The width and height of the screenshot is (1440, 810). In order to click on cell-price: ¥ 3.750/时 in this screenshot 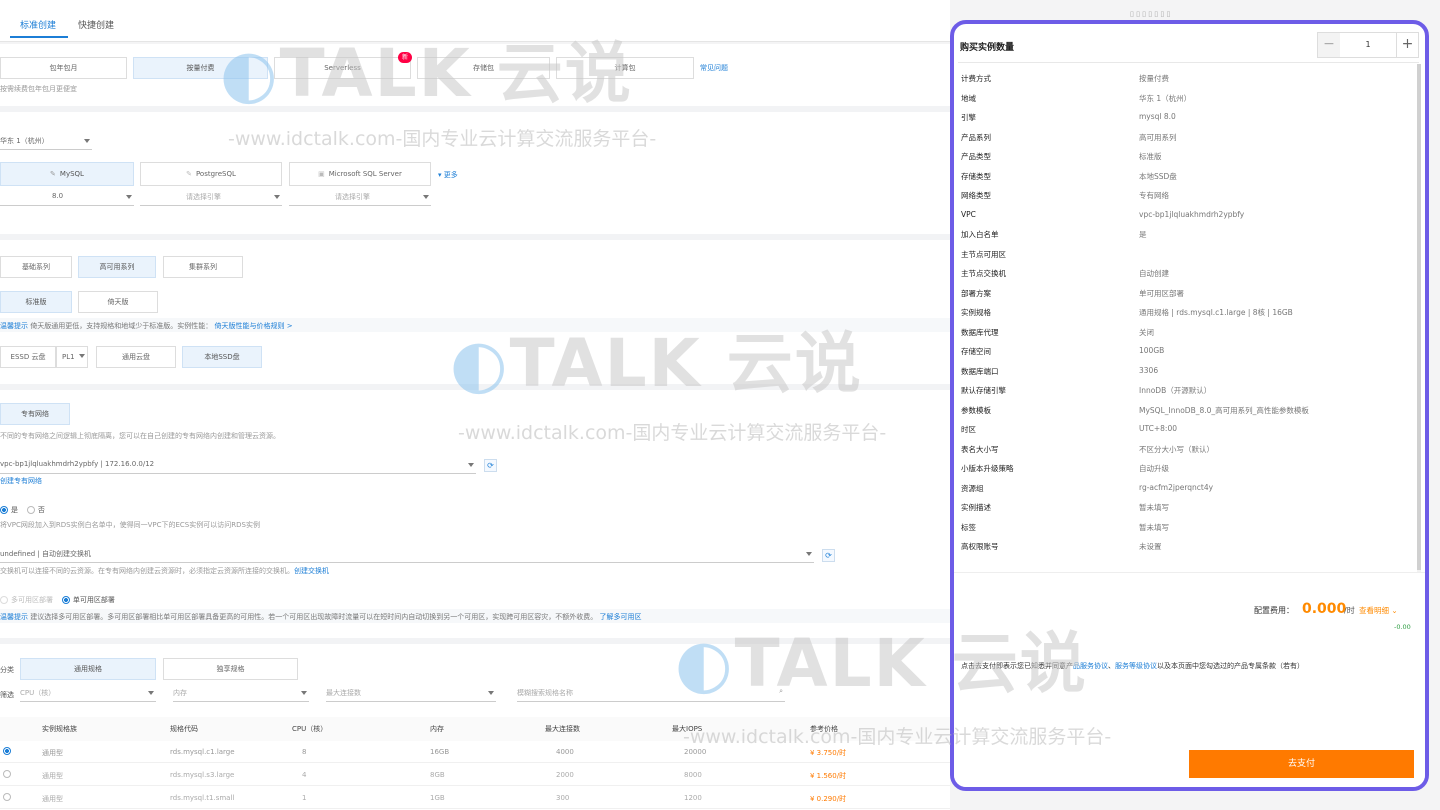, I will do `click(828, 753)`.